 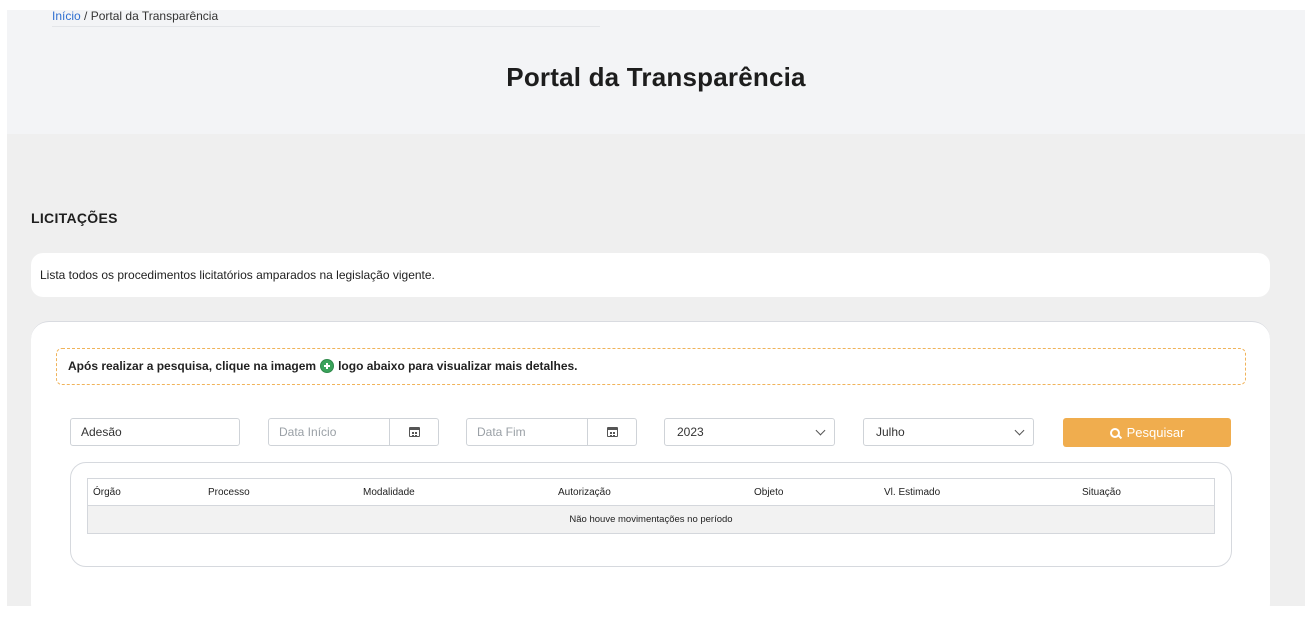 I want to click on empty-results-message: Não houve movimentações no período, so click(x=651, y=519).